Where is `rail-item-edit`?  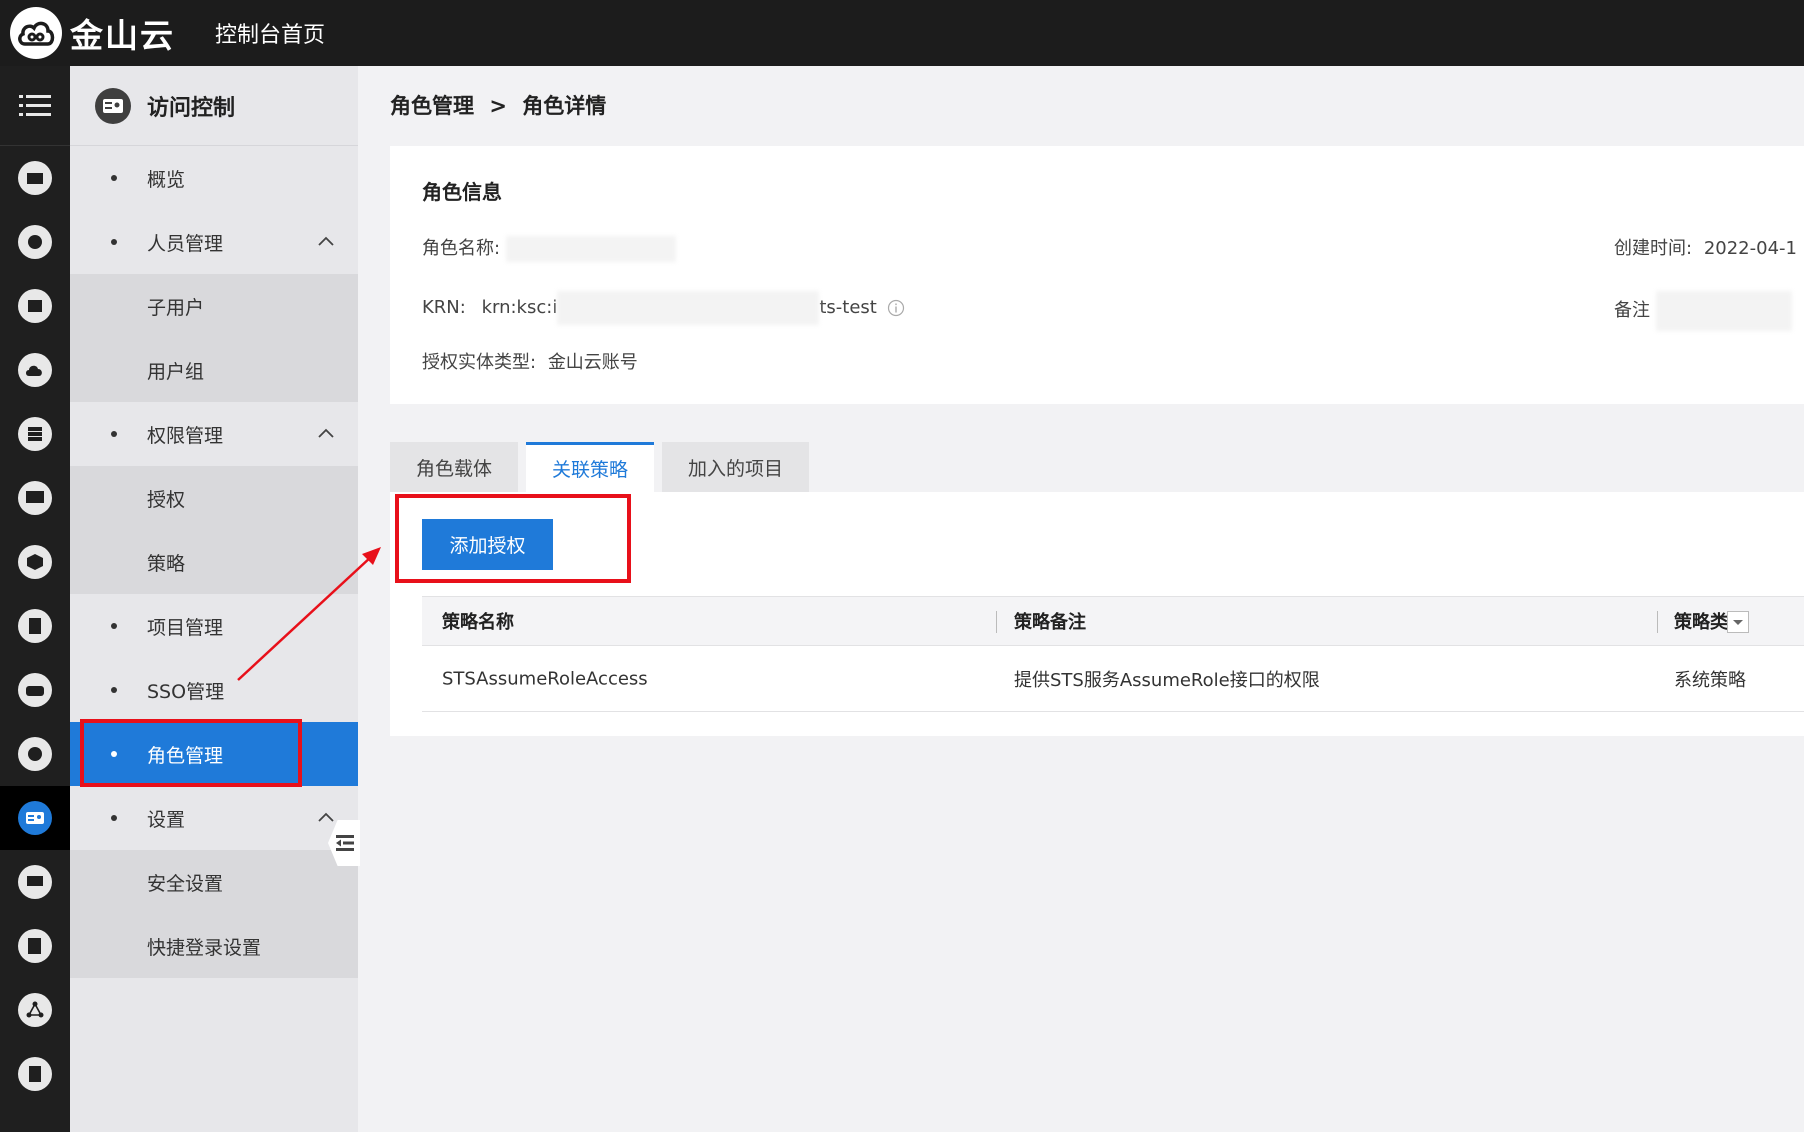 rail-item-edit is located at coordinates (35, 946).